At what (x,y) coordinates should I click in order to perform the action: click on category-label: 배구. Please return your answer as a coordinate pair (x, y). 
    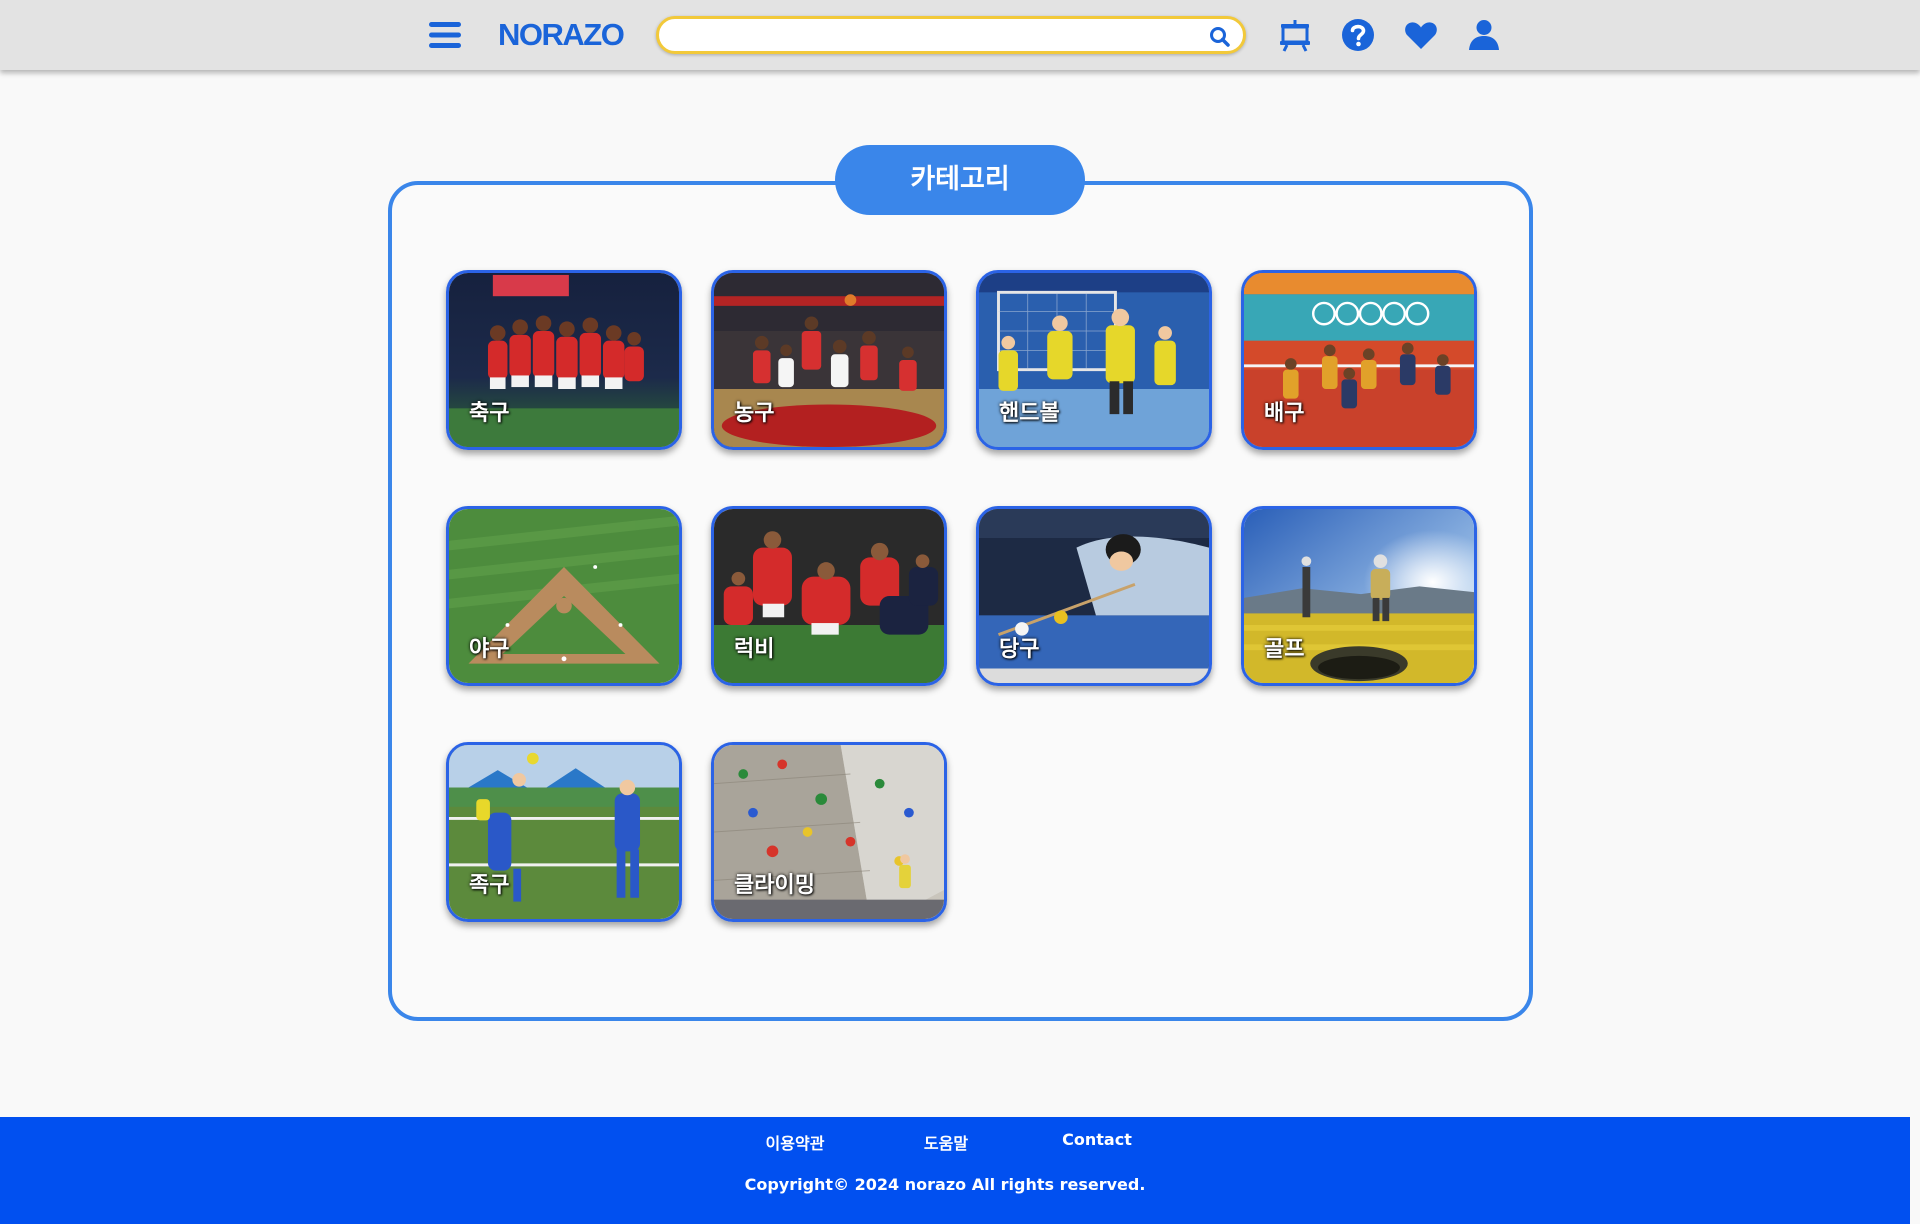
    Looking at the image, I should click on (1284, 413).